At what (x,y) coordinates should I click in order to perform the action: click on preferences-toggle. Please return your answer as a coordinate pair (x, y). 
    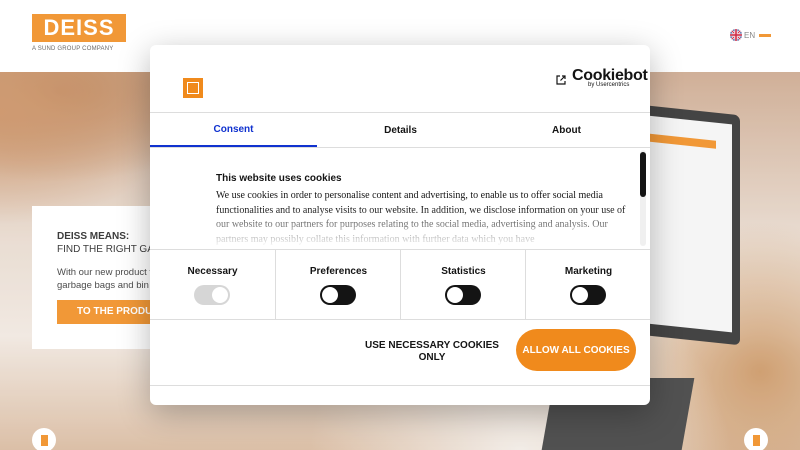
    Looking at the image, I should click on (338, 295).